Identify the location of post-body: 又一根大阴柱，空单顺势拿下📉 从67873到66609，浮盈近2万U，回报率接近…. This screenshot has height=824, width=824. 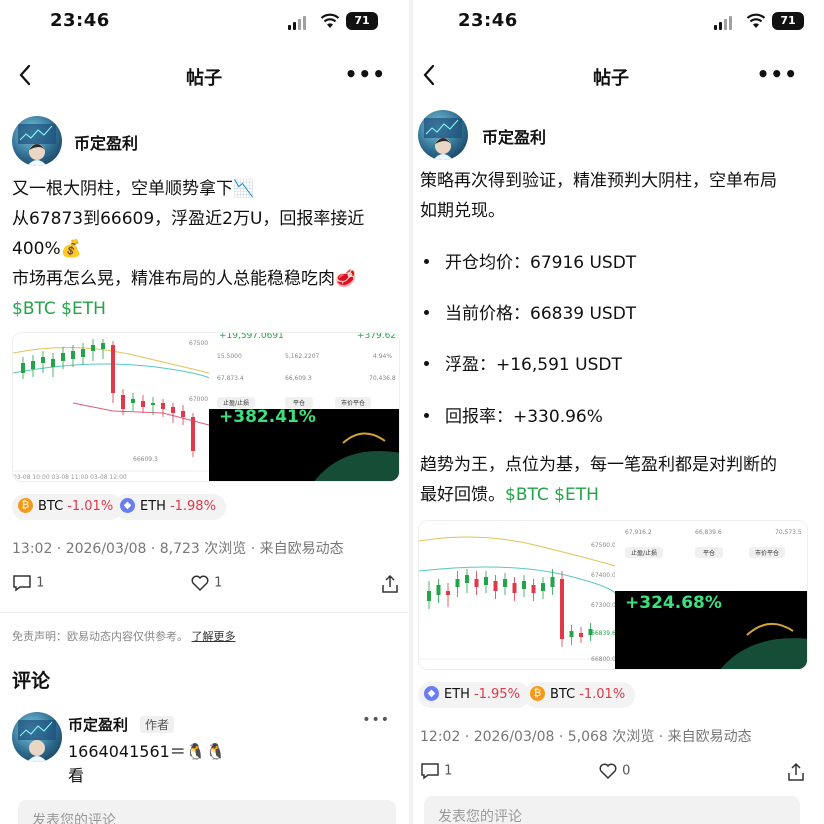
(204, 249).